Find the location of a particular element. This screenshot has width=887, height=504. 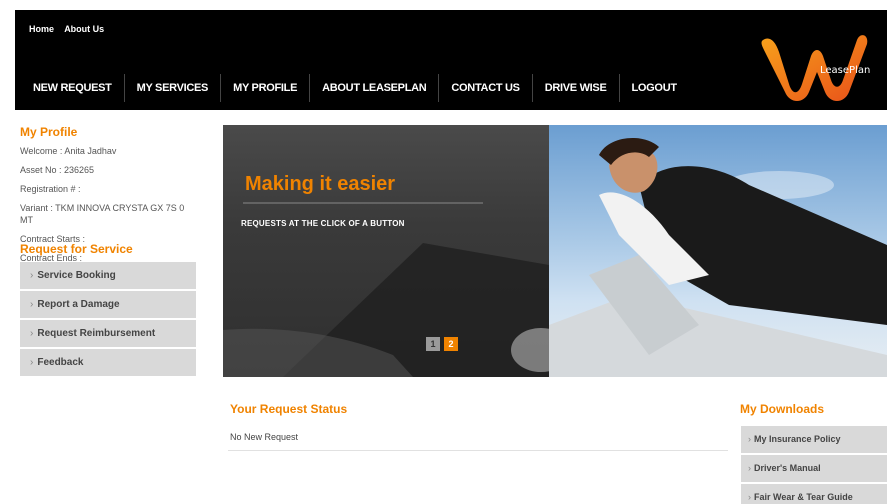

banner-subheading: REQUESTS AT THE CLICK OF A BUTTON is located at coordinates (323, 223).